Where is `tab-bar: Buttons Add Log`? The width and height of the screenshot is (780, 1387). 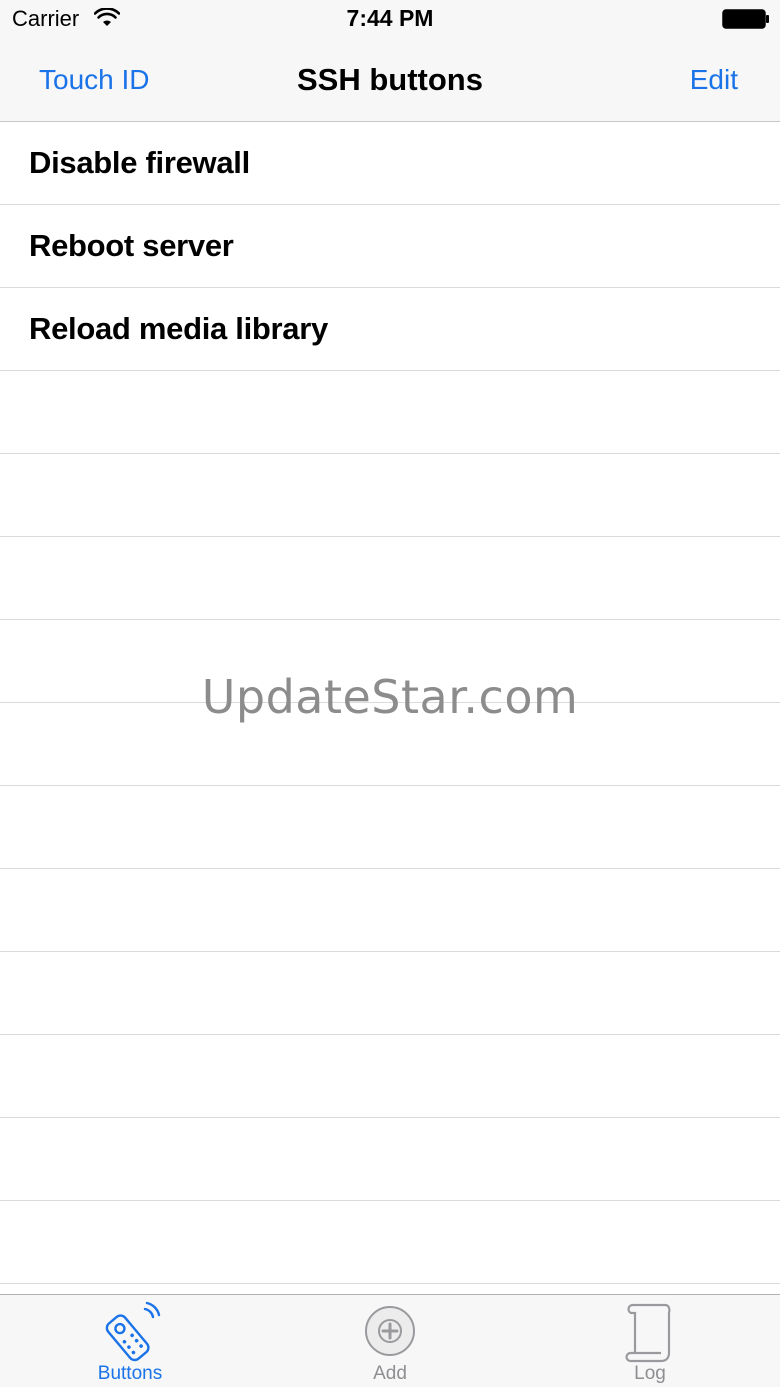
tab-bar: Buttons Add Log is located at coordinates (390, 1340).